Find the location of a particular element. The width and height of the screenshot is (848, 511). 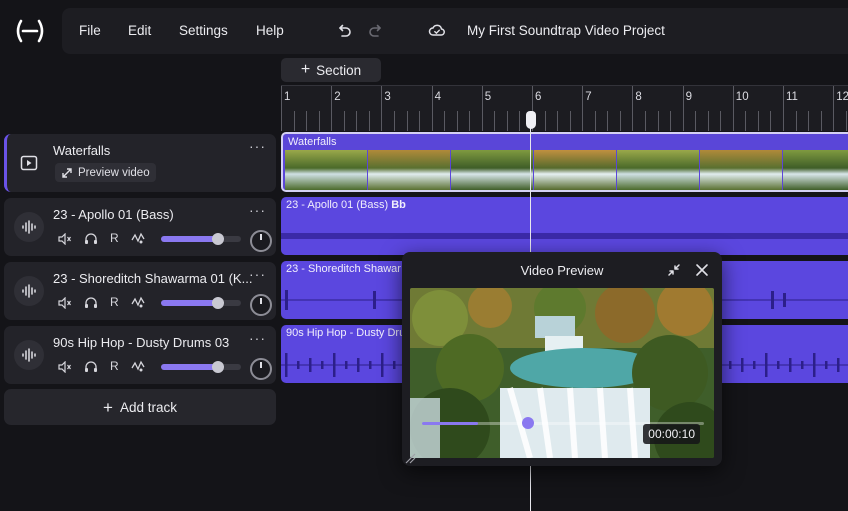

ruler-bar-number: 2 is located at coordinates (337, 97).